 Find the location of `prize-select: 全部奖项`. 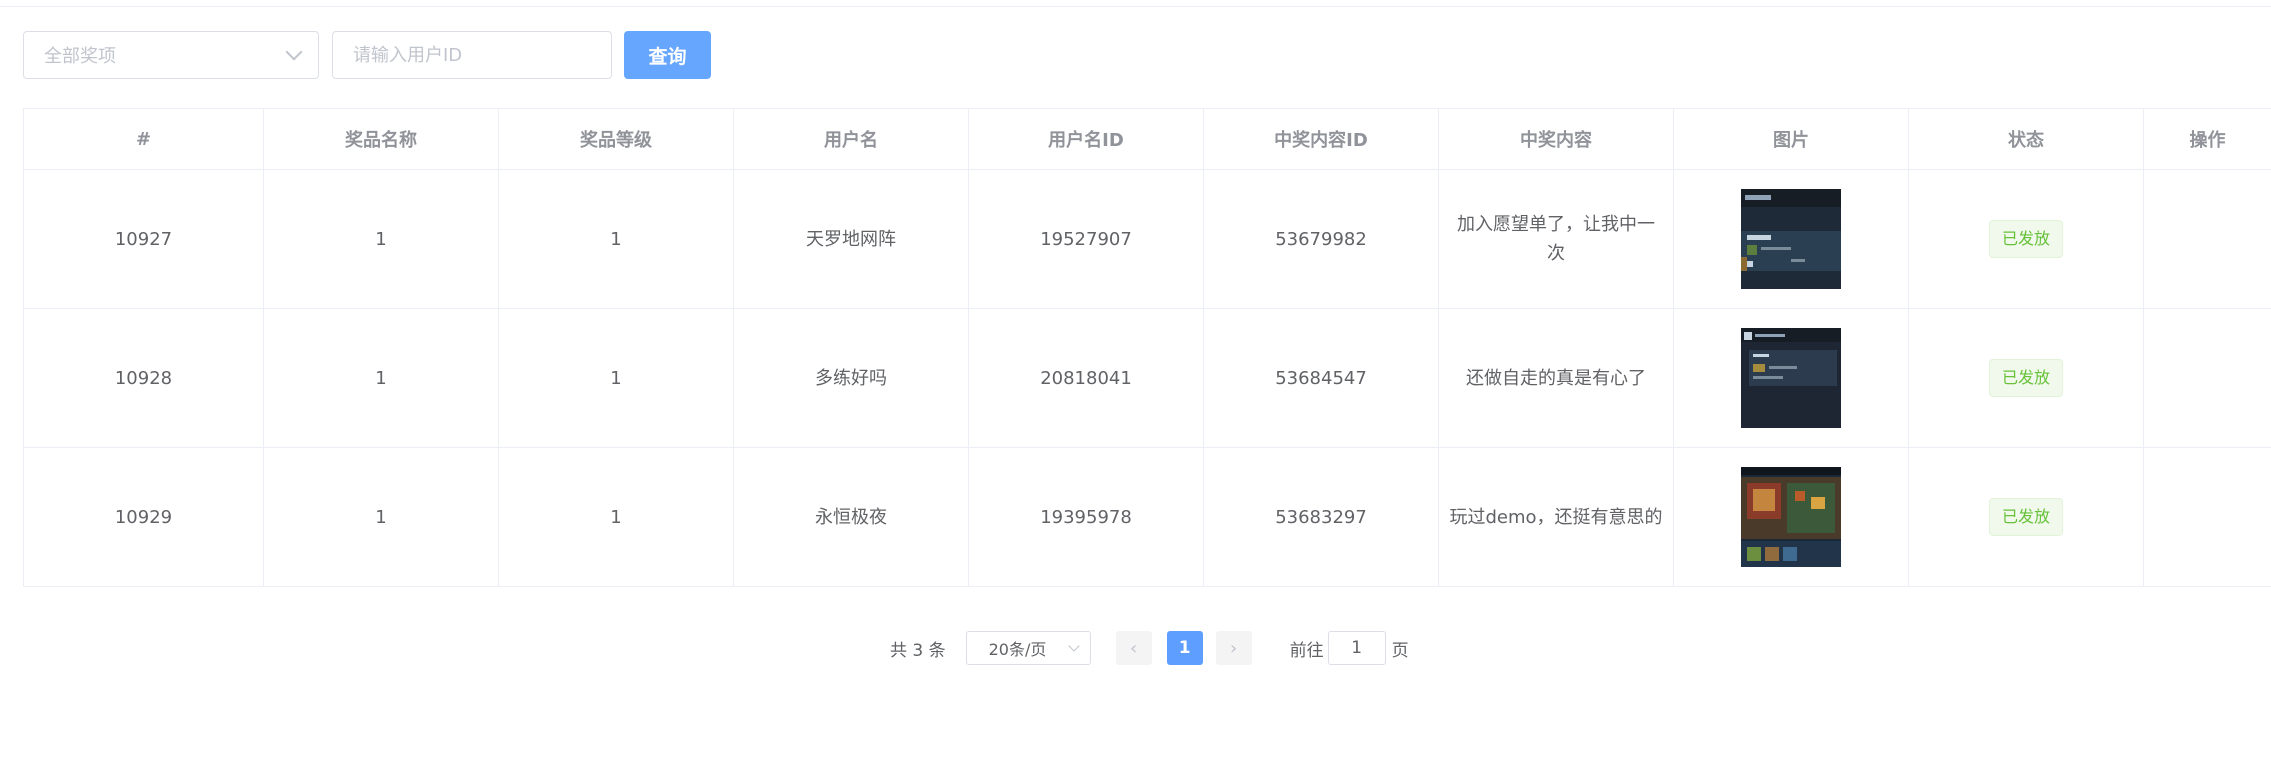

prize-select: 全部奖项 is located at coordinates (171, 55).